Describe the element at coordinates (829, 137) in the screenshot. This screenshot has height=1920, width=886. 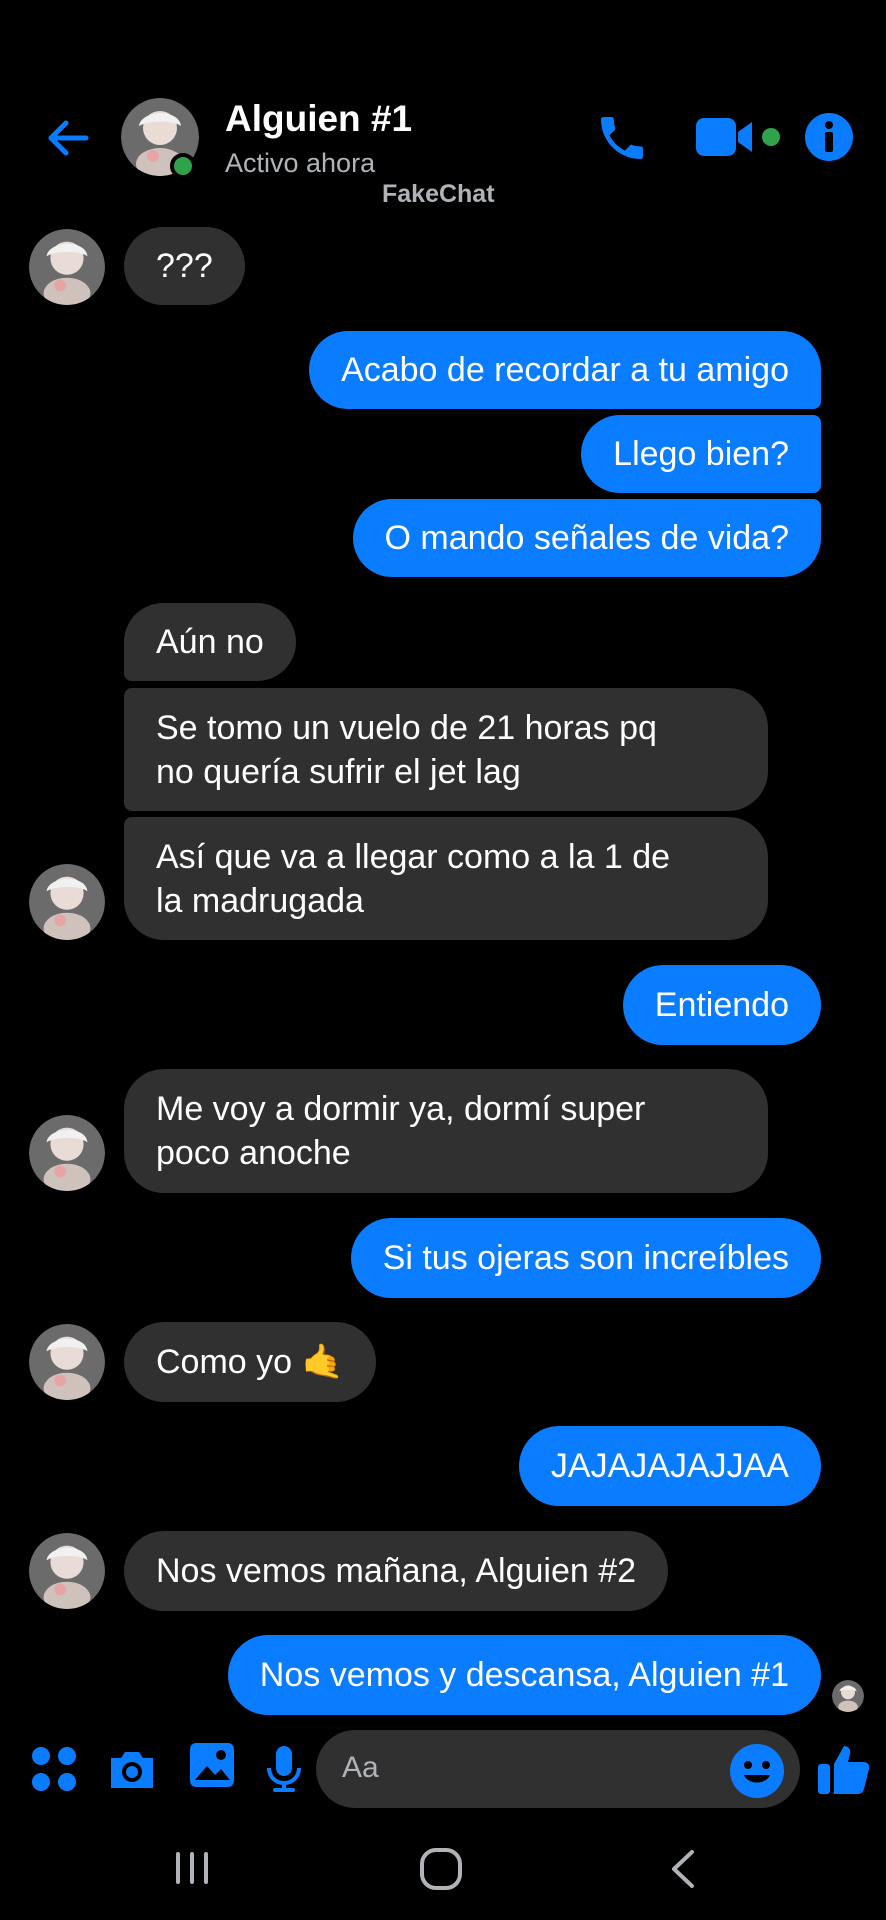
I see `info-icon` at that location.